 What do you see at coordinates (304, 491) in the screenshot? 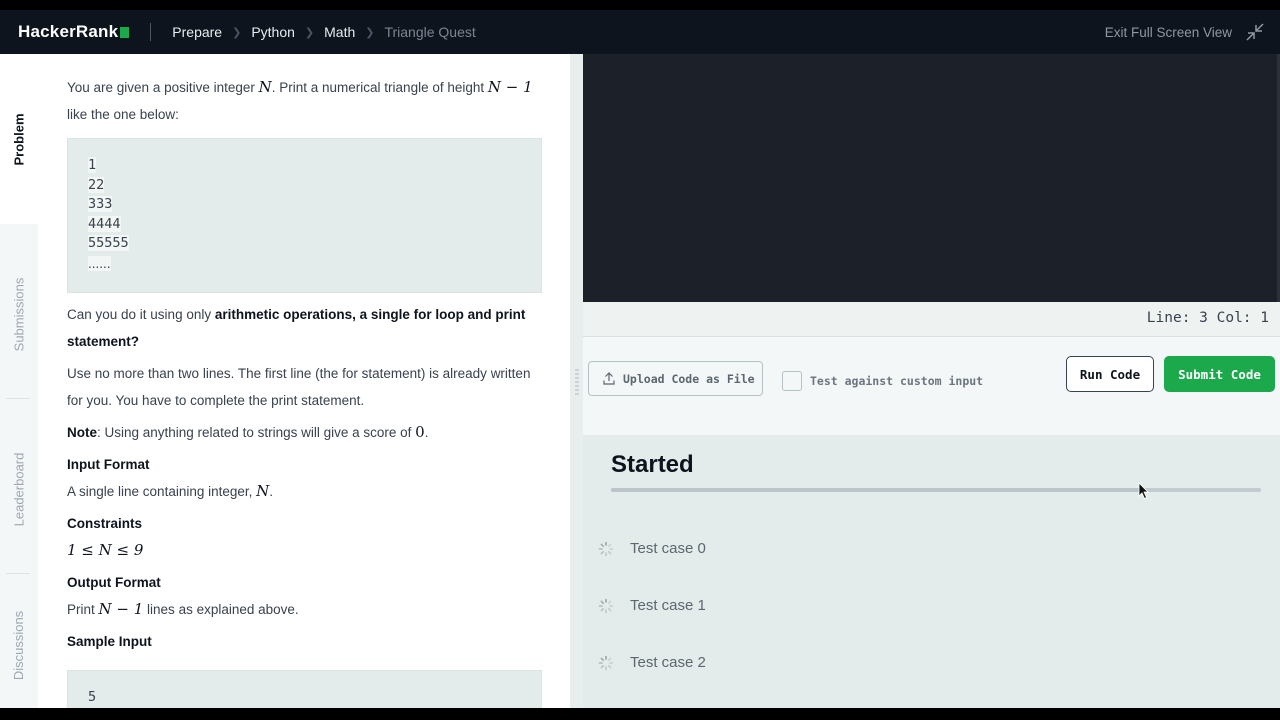
I see `input-format-text: A single line containing integer, N.` at bounding box center [304, 491].